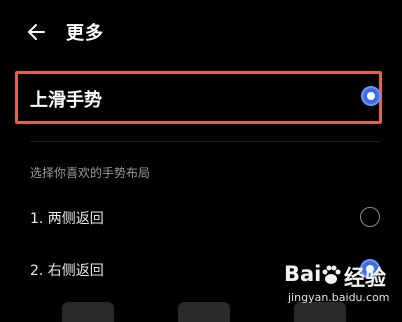 This screenshot has width=402, height=322. Describe the element at coordinates (365, 278) in the screenshot. I see `watermark-logo-right: 经验` at that location.